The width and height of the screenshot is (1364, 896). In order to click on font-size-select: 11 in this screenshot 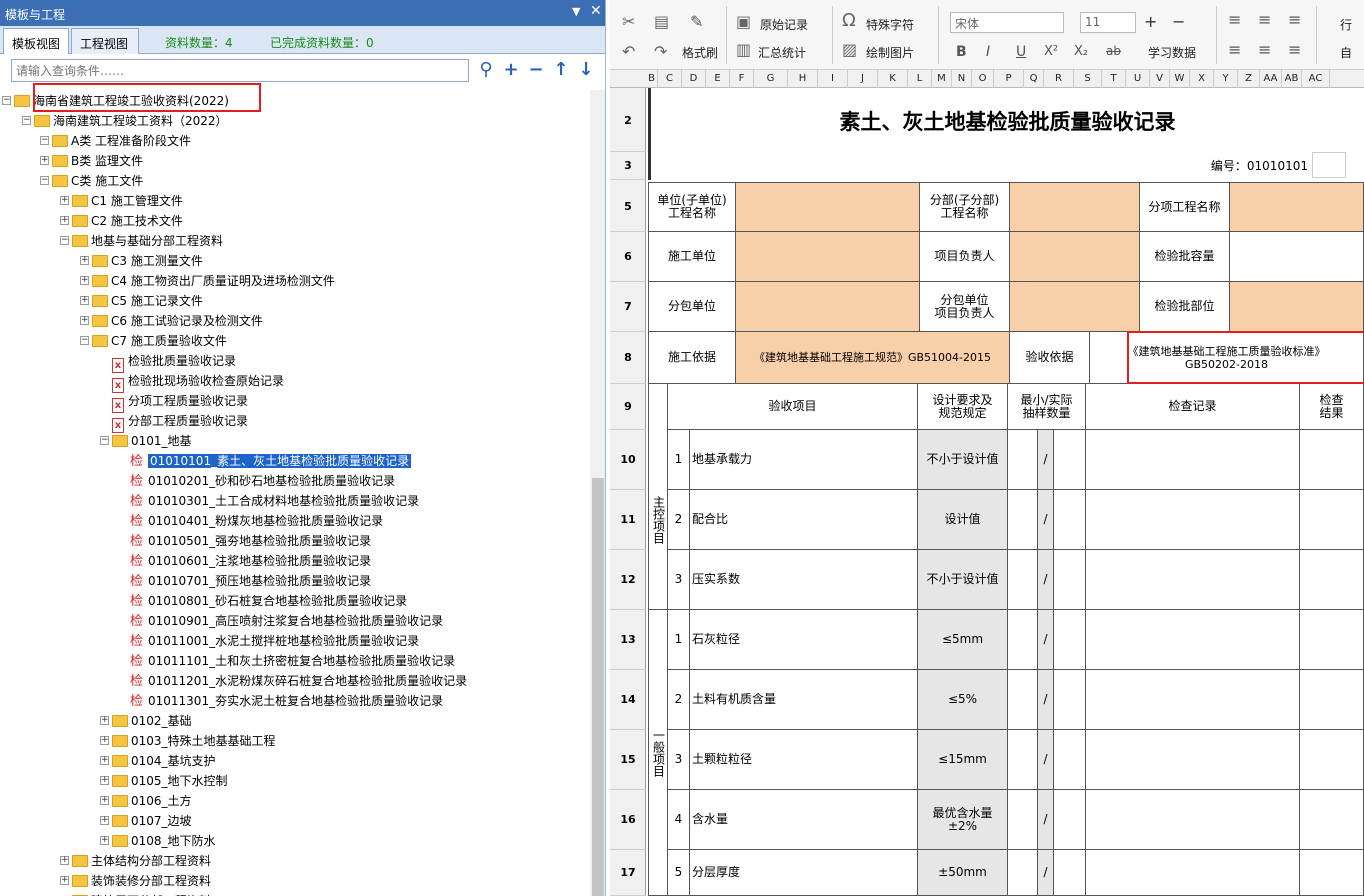, I will do `click(1108, 22)`.